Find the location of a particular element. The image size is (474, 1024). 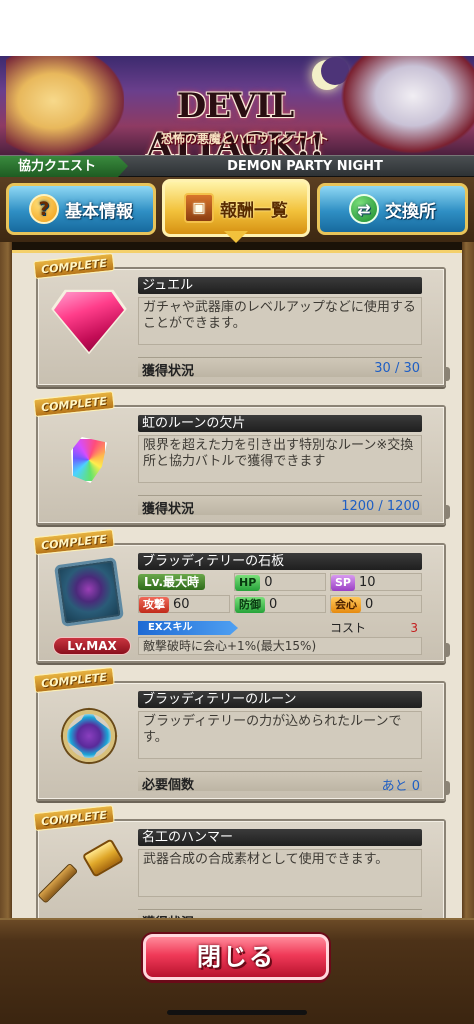

item-name: 虹のルーンの欠片 is located at coordinates (280, 423).